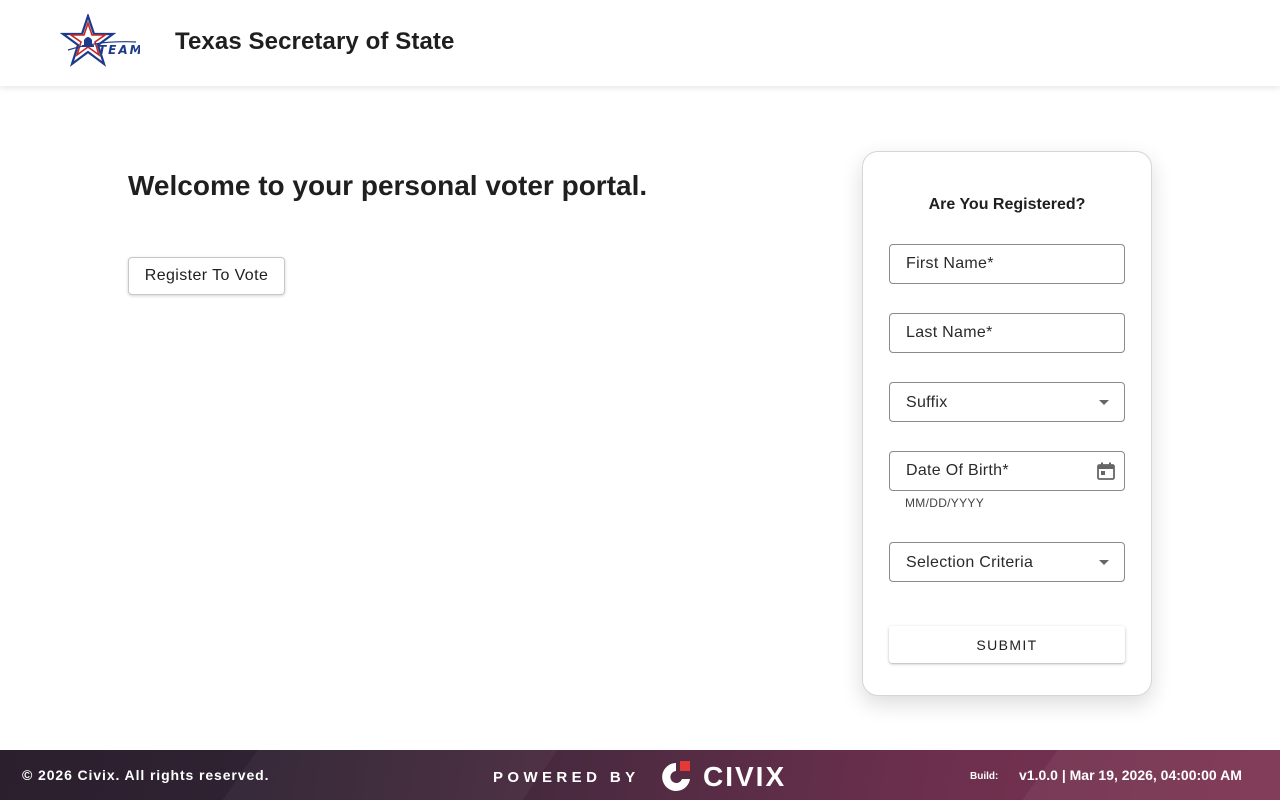  I want to click on card-title: Are You Registered?, so click(1007, 204).